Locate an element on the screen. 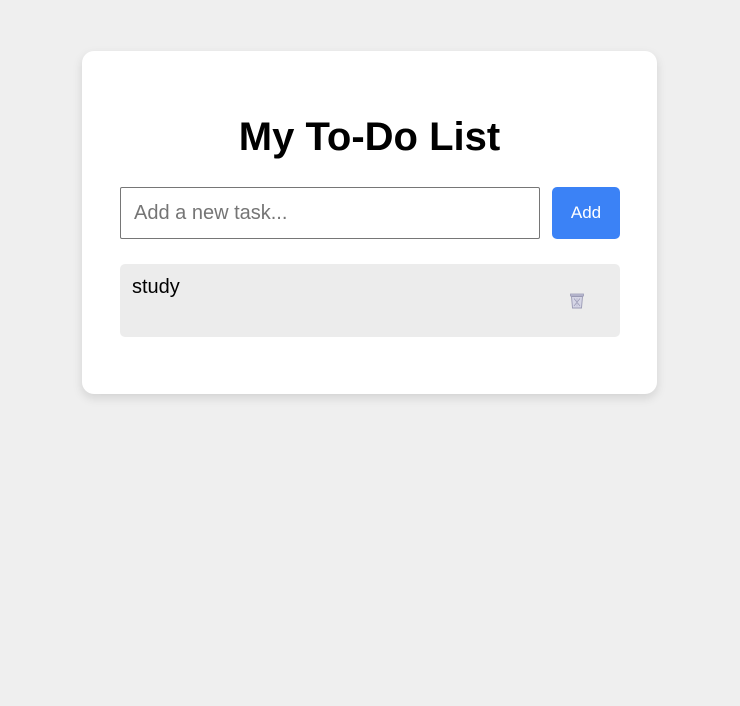  task-list: study is located at coordinates (370, 300).